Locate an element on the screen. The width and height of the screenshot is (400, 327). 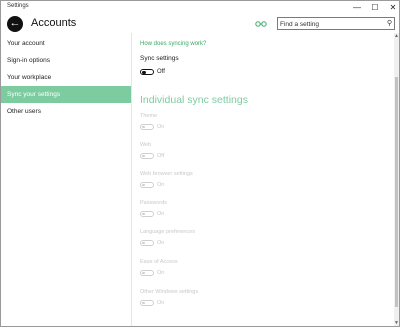
how-sync-works-link: How does syncing work? is located at coordinates (173, 44).